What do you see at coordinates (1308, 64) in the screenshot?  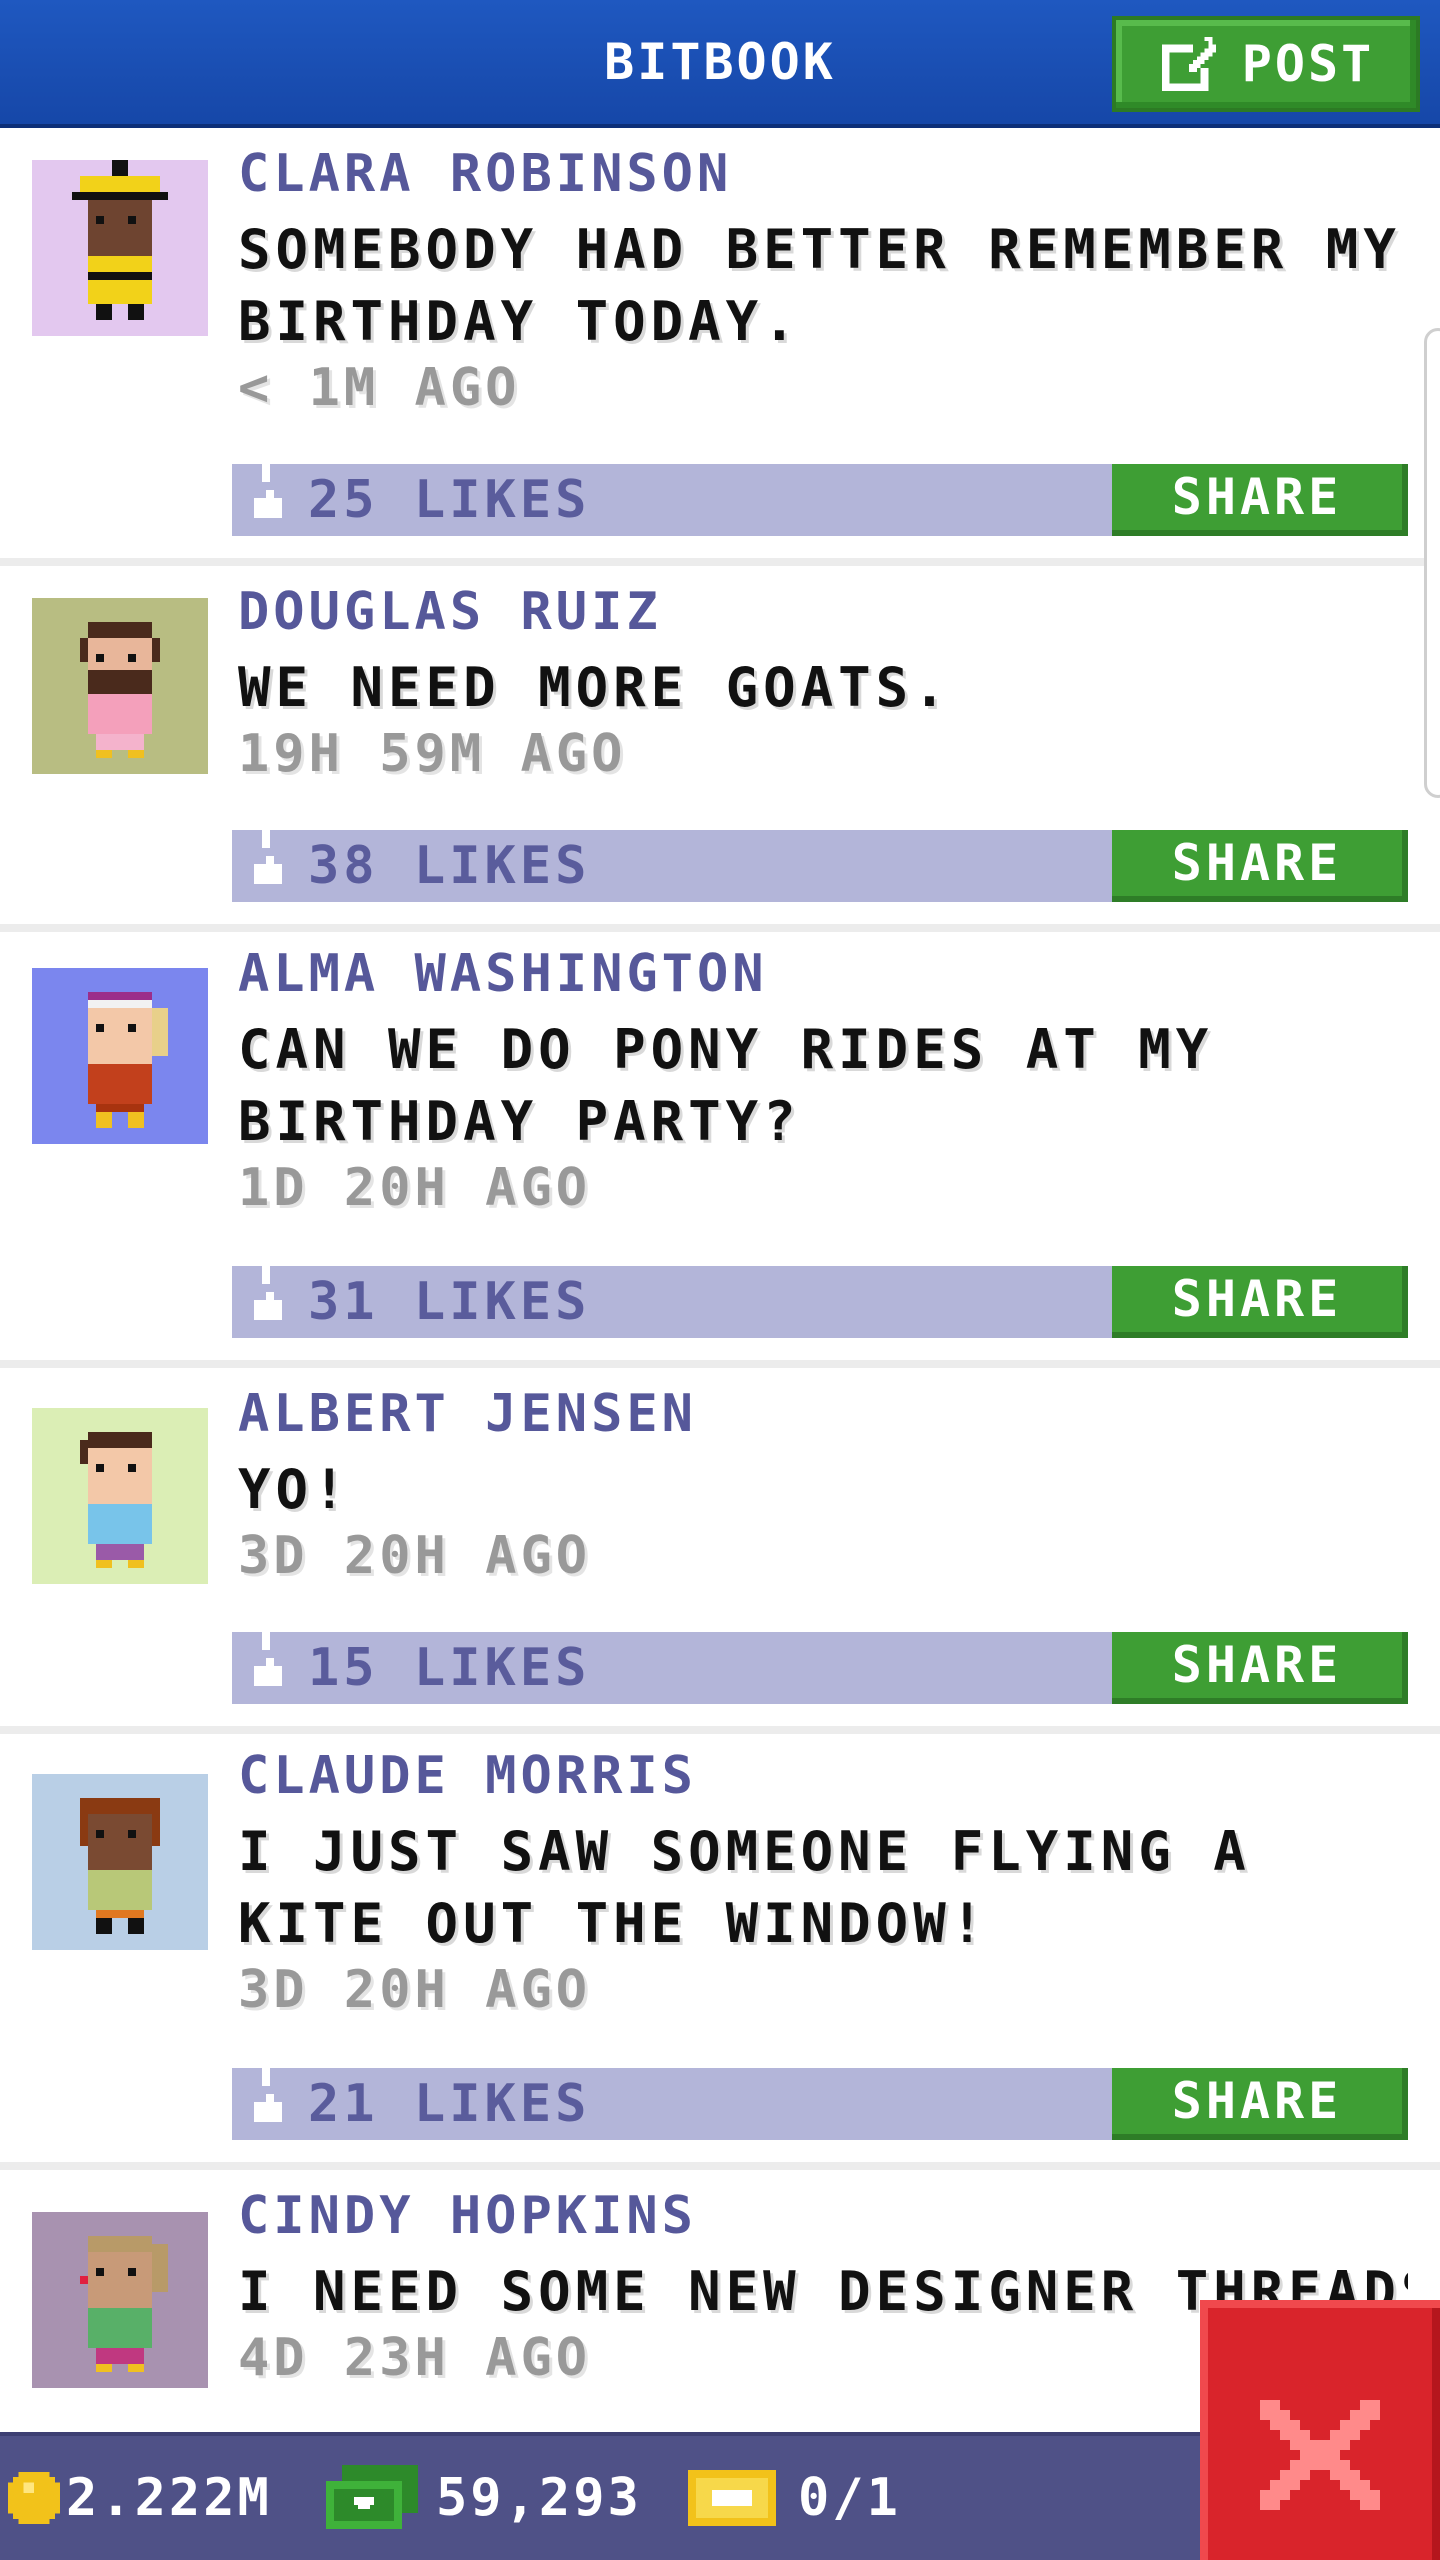 I see `post-button-label: POST` at bounding box center [1308, 64].